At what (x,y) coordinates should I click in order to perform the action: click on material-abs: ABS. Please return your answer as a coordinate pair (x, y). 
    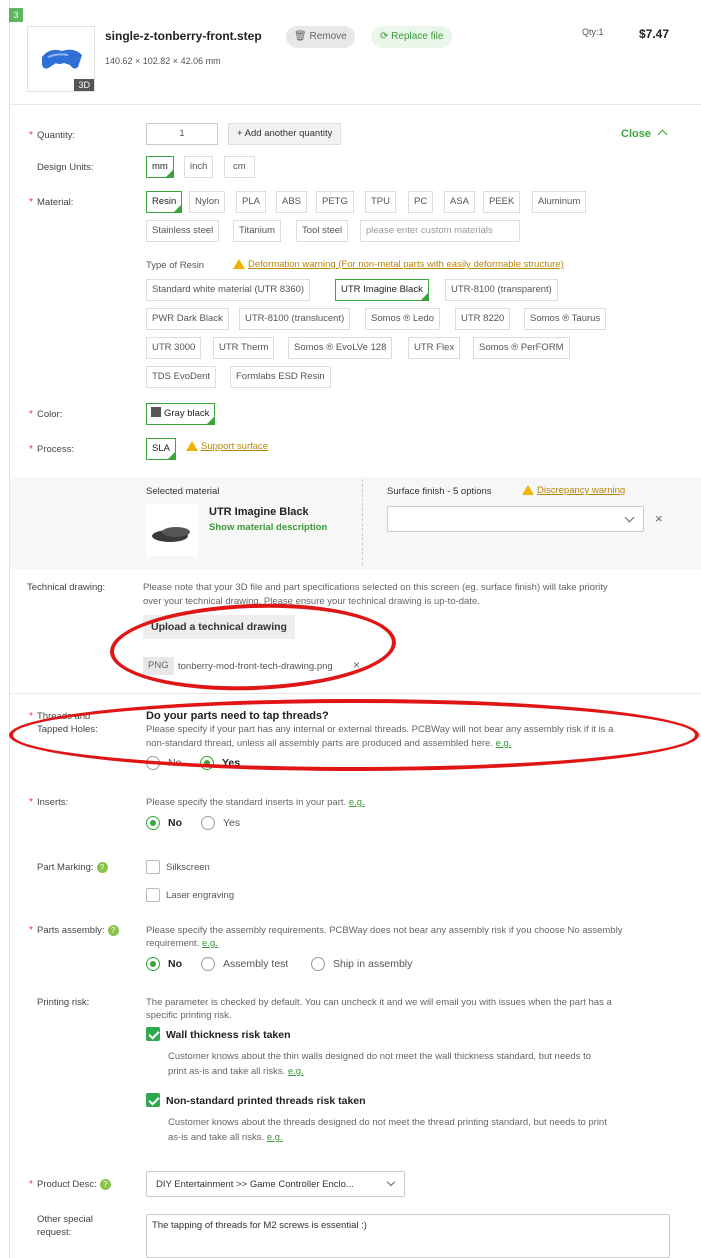
    Looking at the image, I should click on (292, 202).